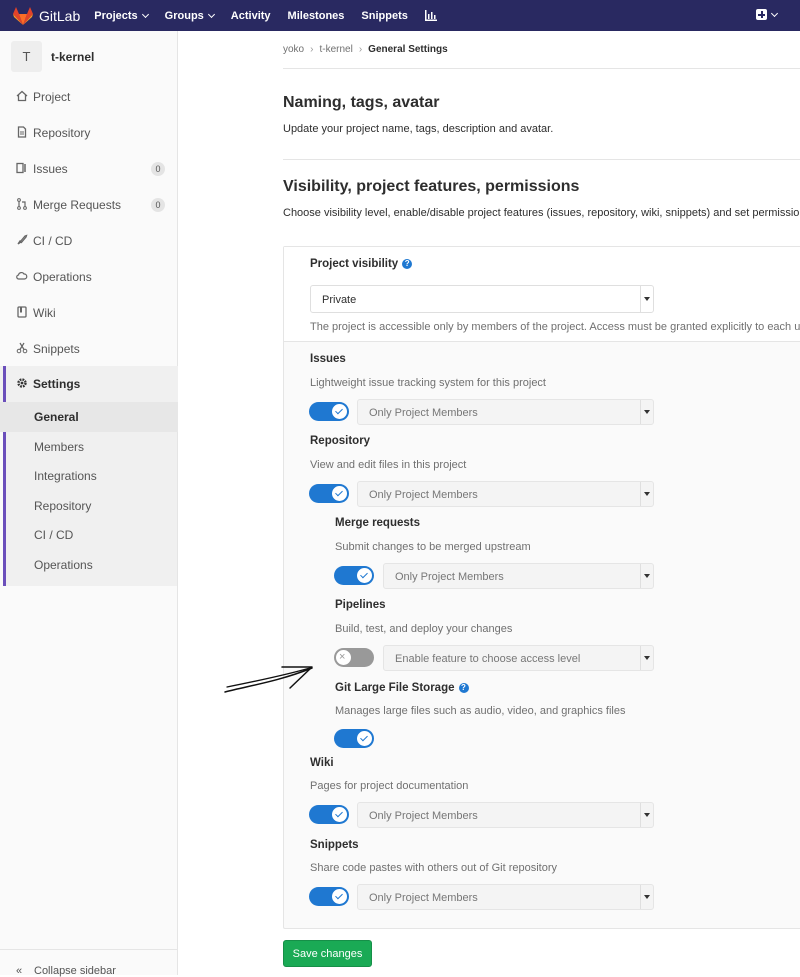  I want to click on sidebar-item-merge-requests: Merge Requests 0, so click(89, 205).